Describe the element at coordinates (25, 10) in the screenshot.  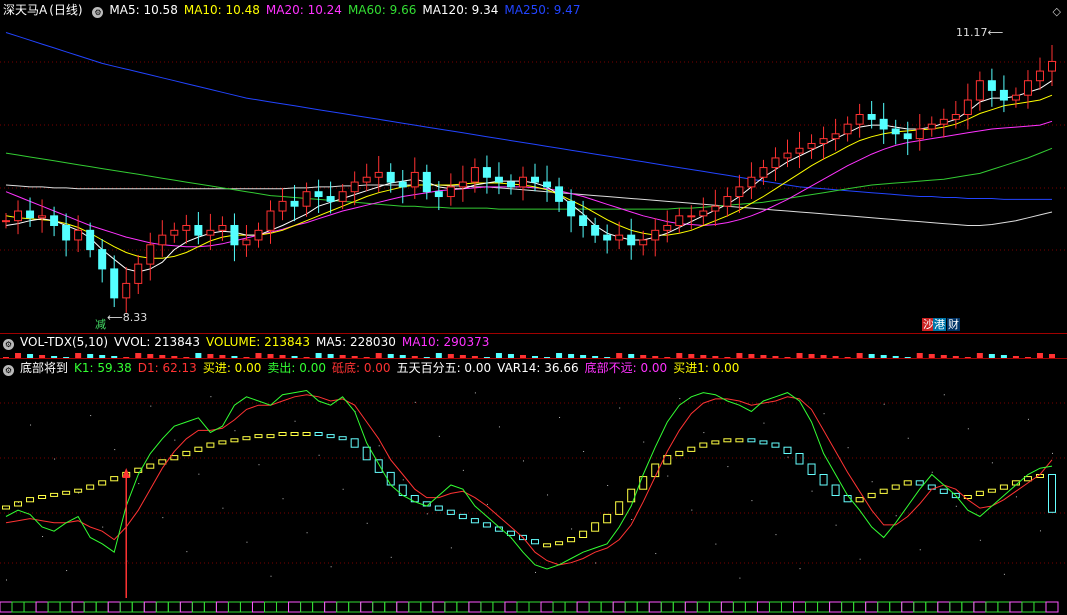
I see `stock-name: 深天马A` at that location.